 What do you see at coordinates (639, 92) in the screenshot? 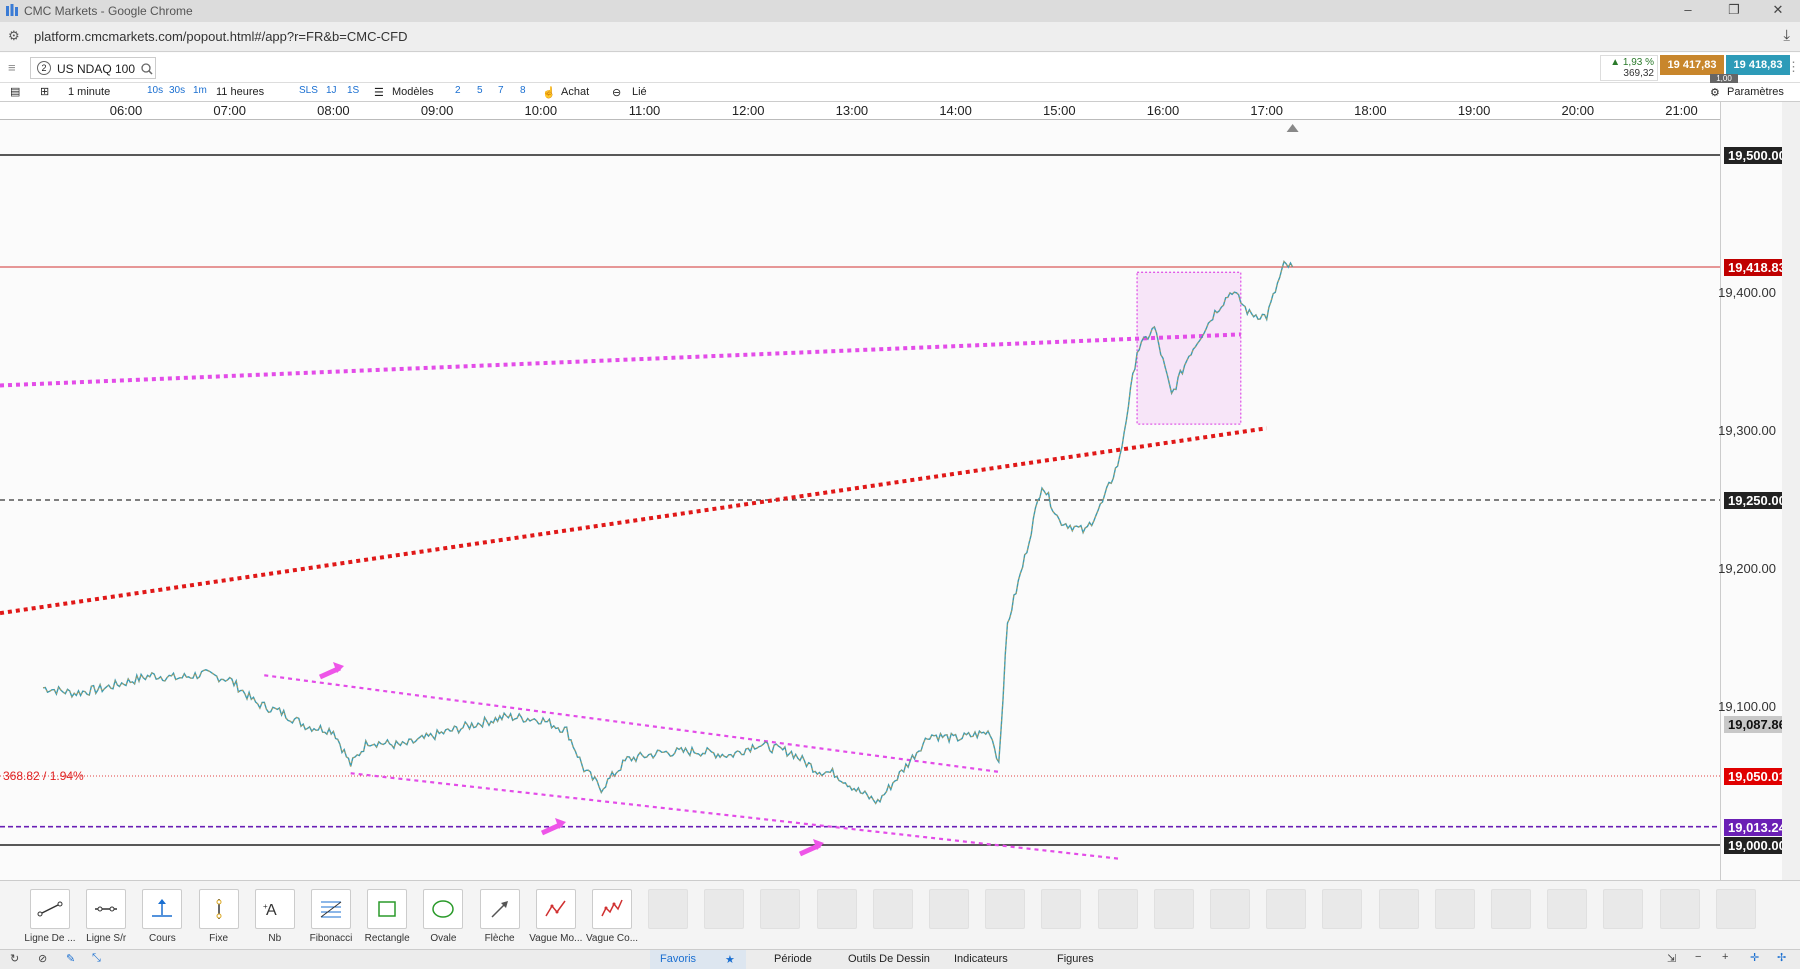
I see `linked-button: Lié` at bounding box center [639, 92].